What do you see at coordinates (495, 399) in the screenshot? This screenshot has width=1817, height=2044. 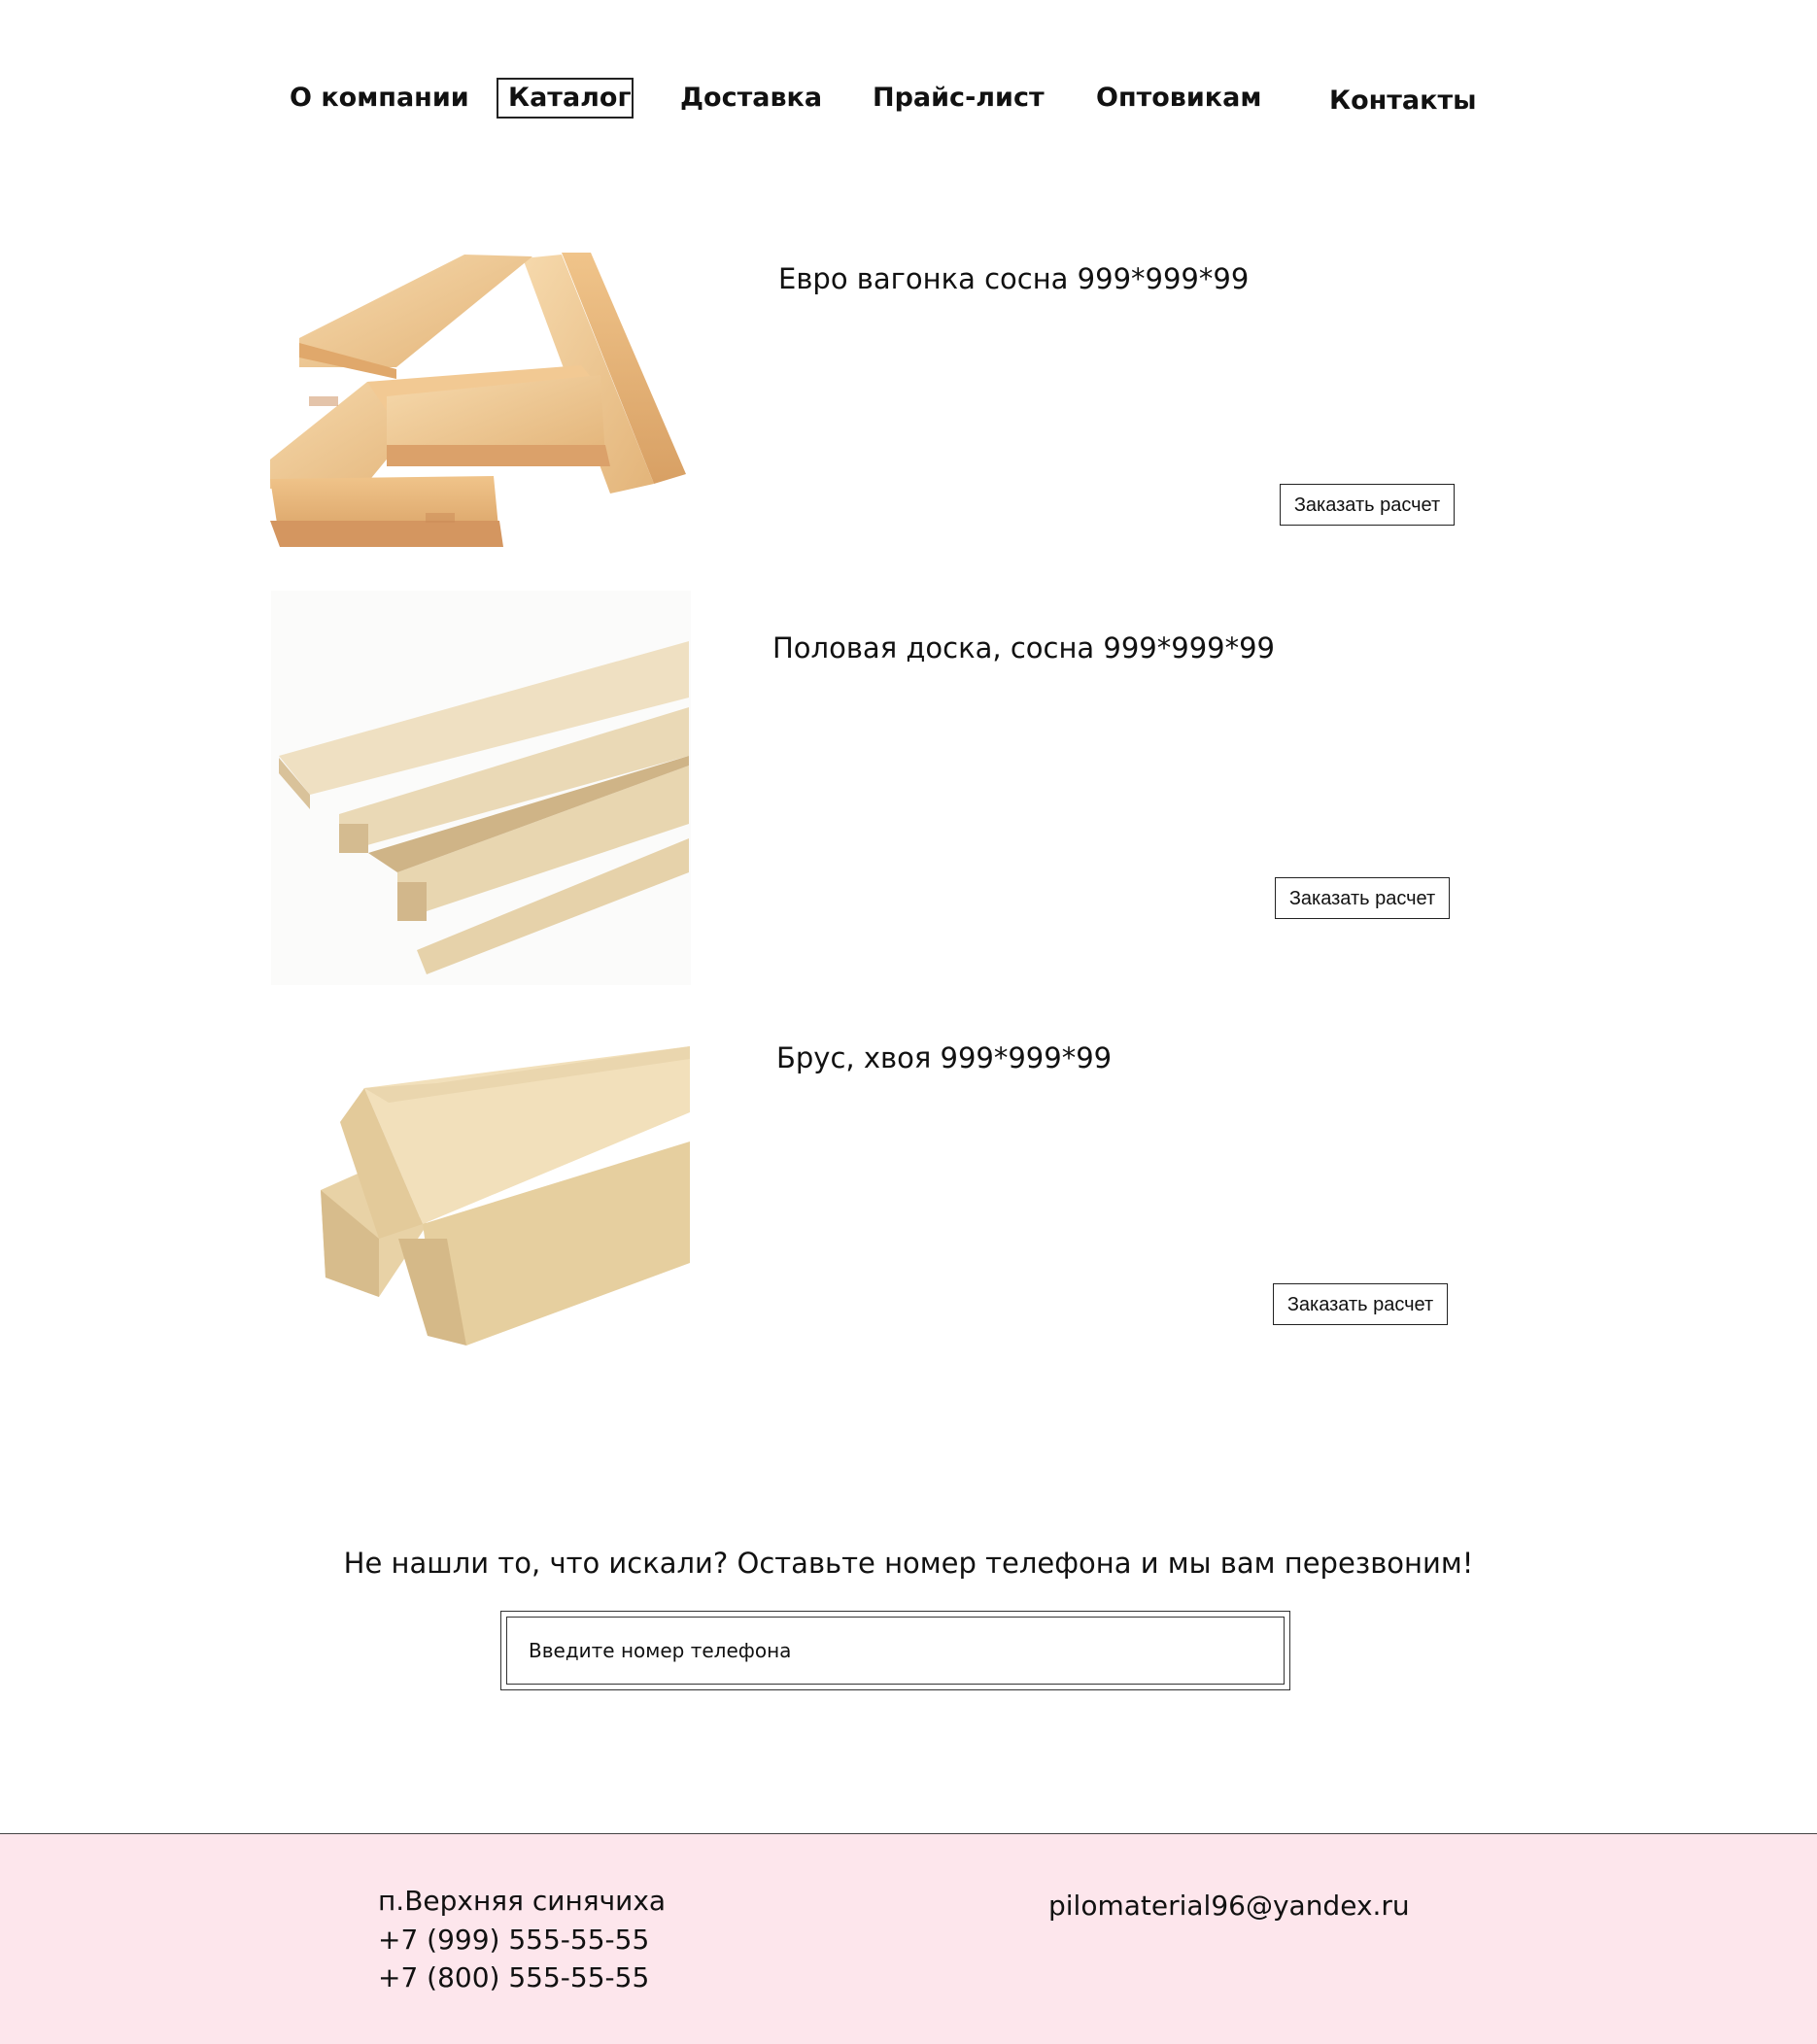 I see `product-image-euro-lining` at bounding box center [495, 399].